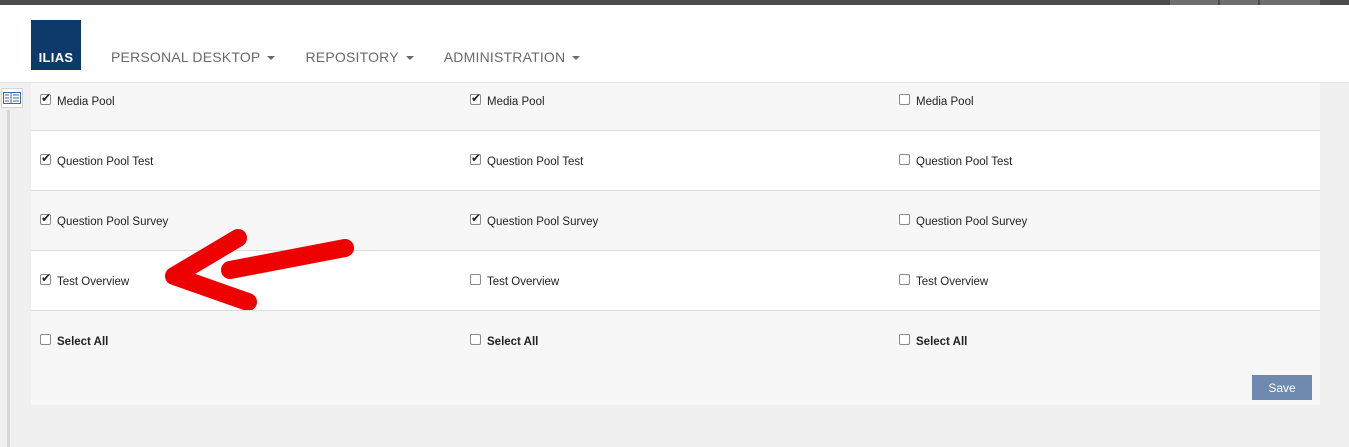 This screenshot has width=1349, height=447. I want to click on nav-personal-desktop: PERSONAL DESKTOP, so click(193, 57).